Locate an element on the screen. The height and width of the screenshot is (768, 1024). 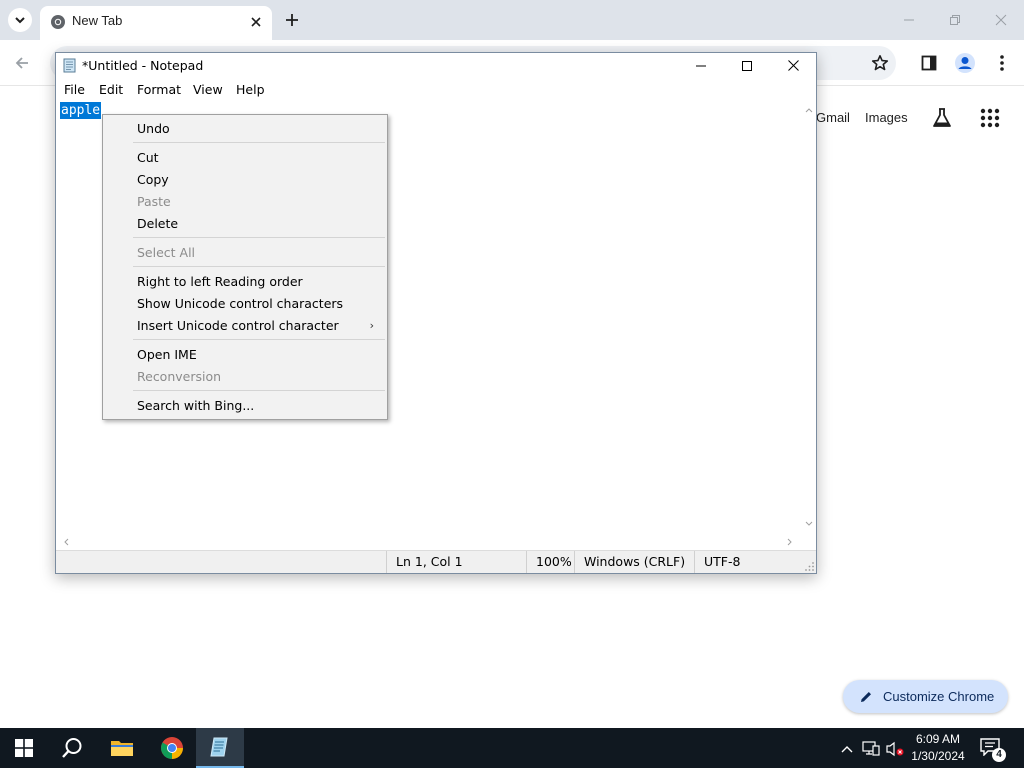
windows-logo-icon is located at coordinates (24, 748).